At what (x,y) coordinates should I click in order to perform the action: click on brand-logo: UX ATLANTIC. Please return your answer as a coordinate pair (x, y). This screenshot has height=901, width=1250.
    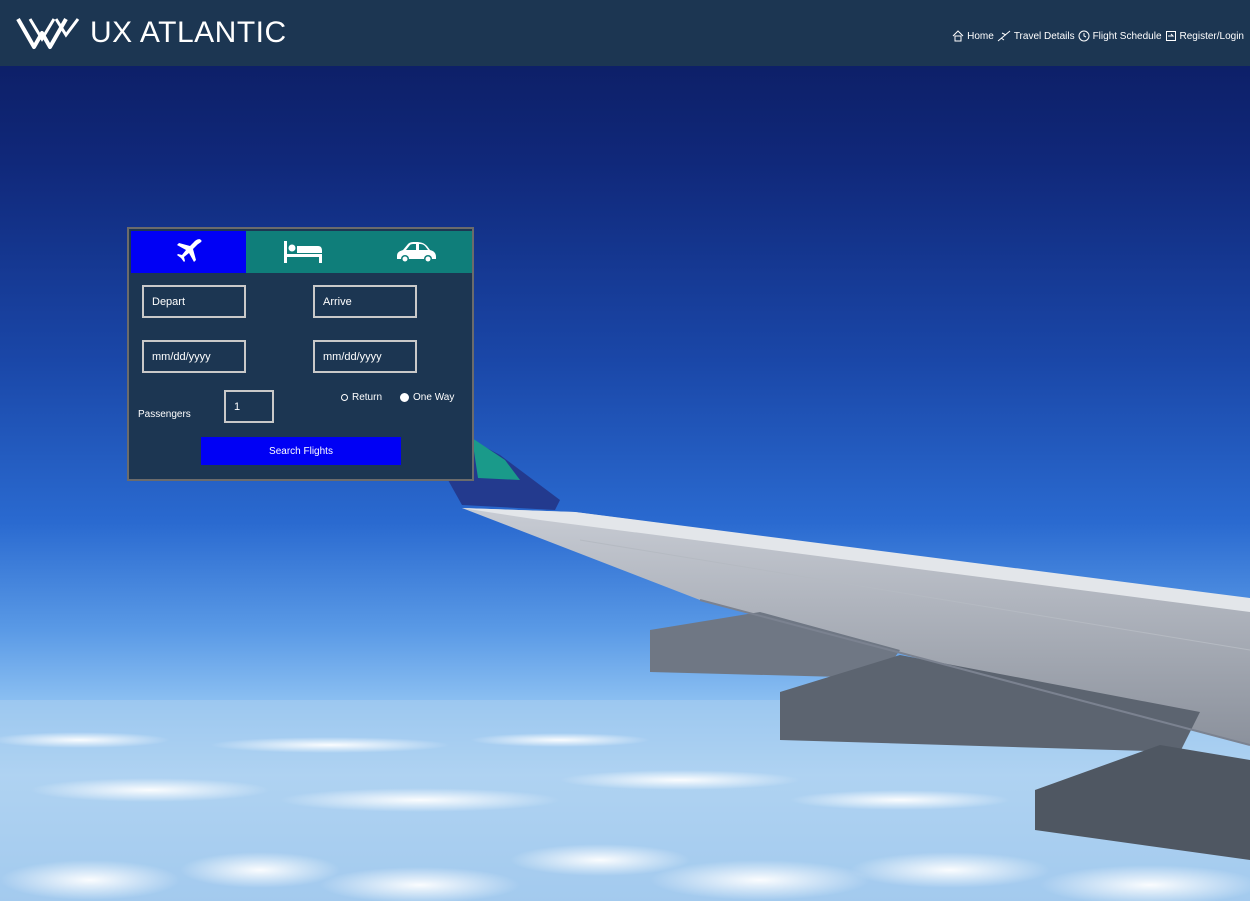
    Looking at the image, I should click on (151, 33).